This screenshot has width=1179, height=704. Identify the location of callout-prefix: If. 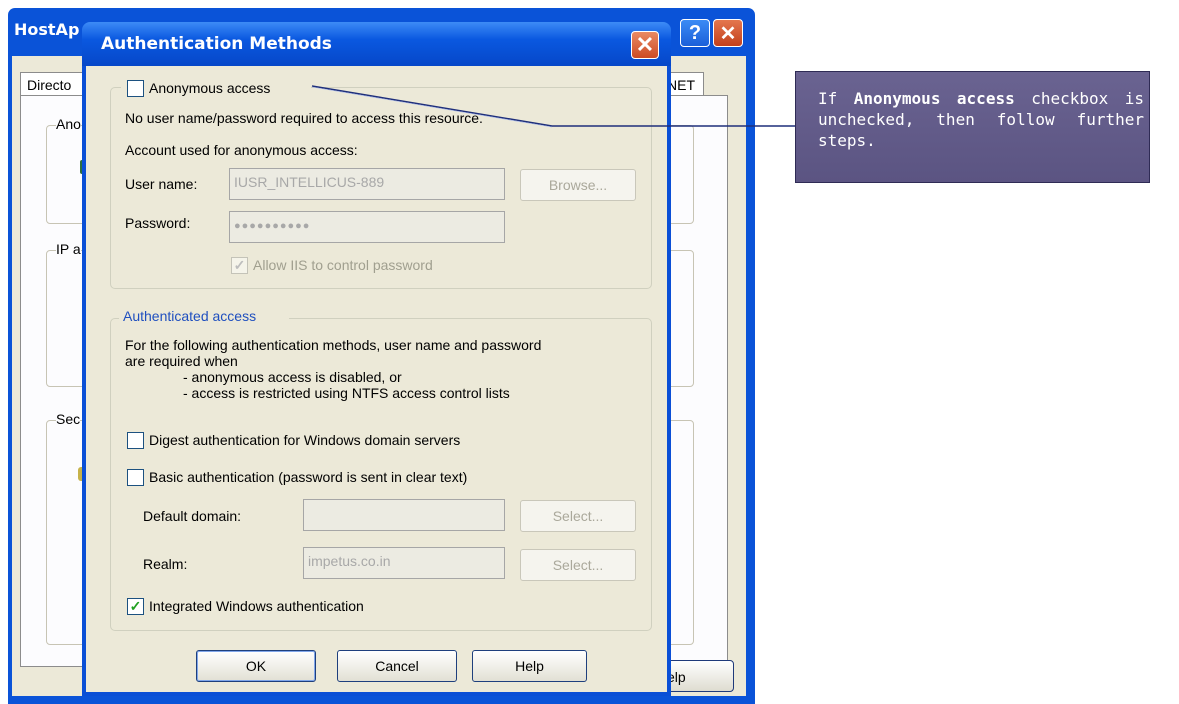
(828, 98).